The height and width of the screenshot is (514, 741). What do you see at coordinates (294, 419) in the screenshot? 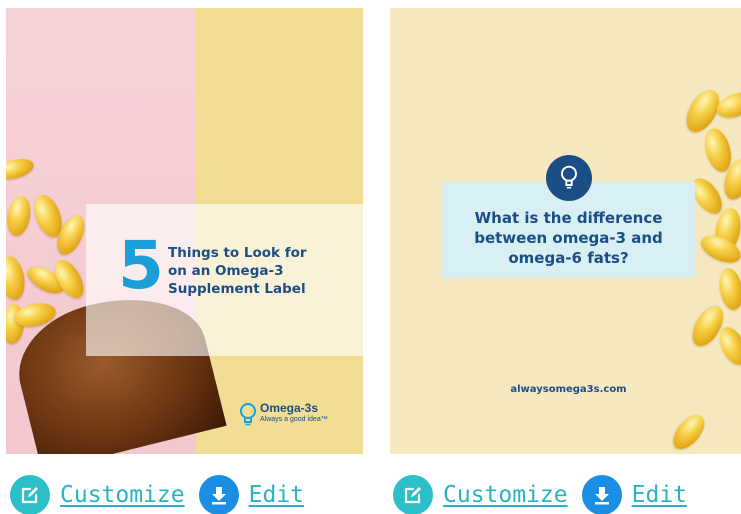
I see `logo-tagline: Always a good idea™` at bounding box center [294, 419].